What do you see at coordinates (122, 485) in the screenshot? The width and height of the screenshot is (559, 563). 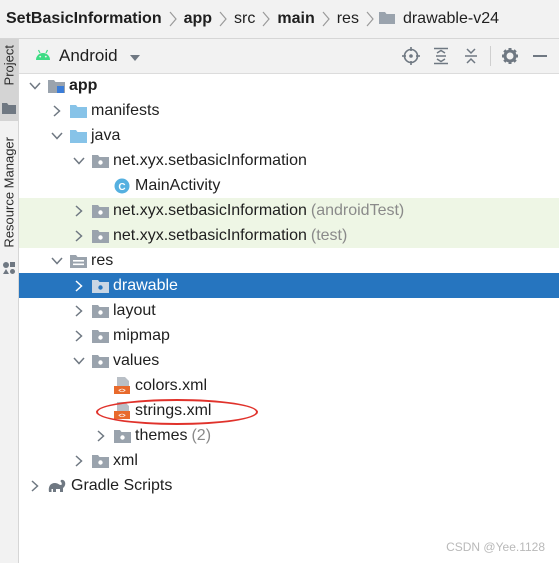 I see `tree-label: Gradle Scripts` at bounding box center [122, 485].